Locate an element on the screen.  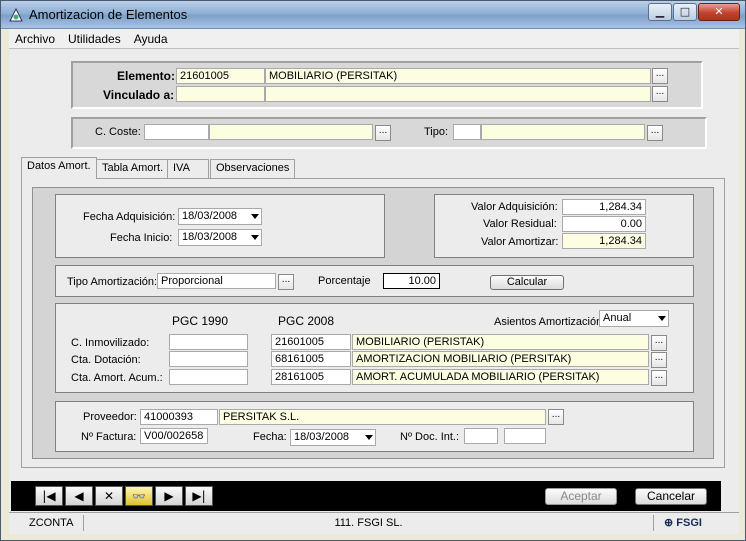
minimize-button: ▁ is located at coordinates (660, 12).